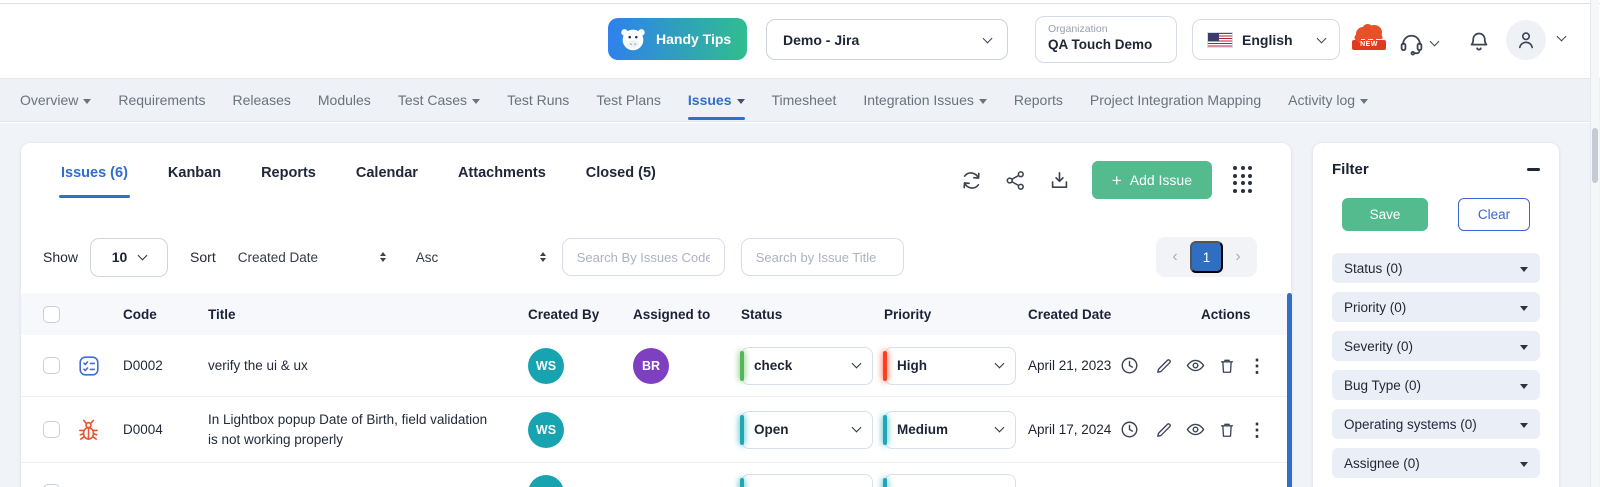 The width and height of the screenshot is (1600, 487). I want to click on nav-item-test-cases: Test Cases, so click(439, 100).